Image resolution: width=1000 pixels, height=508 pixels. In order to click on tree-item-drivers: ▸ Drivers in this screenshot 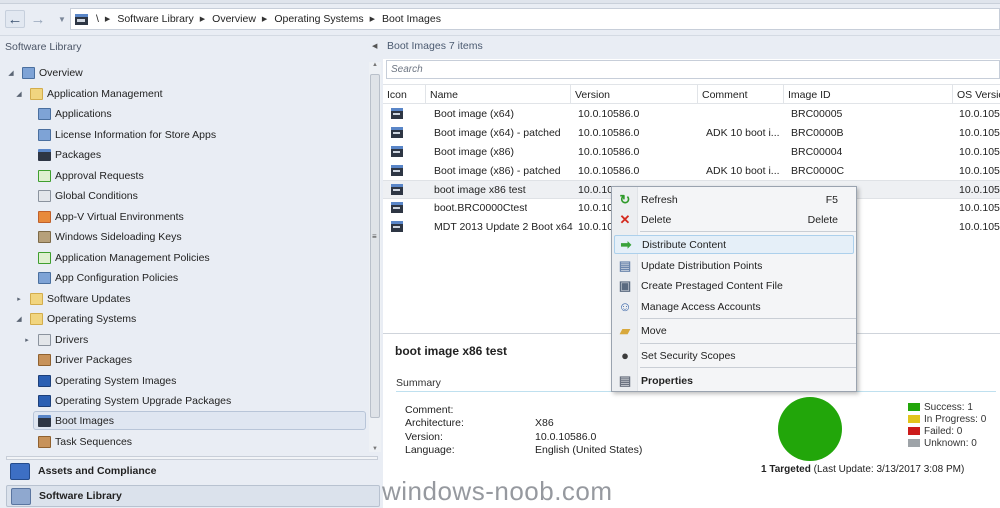, I will do `click(55, 339)`.